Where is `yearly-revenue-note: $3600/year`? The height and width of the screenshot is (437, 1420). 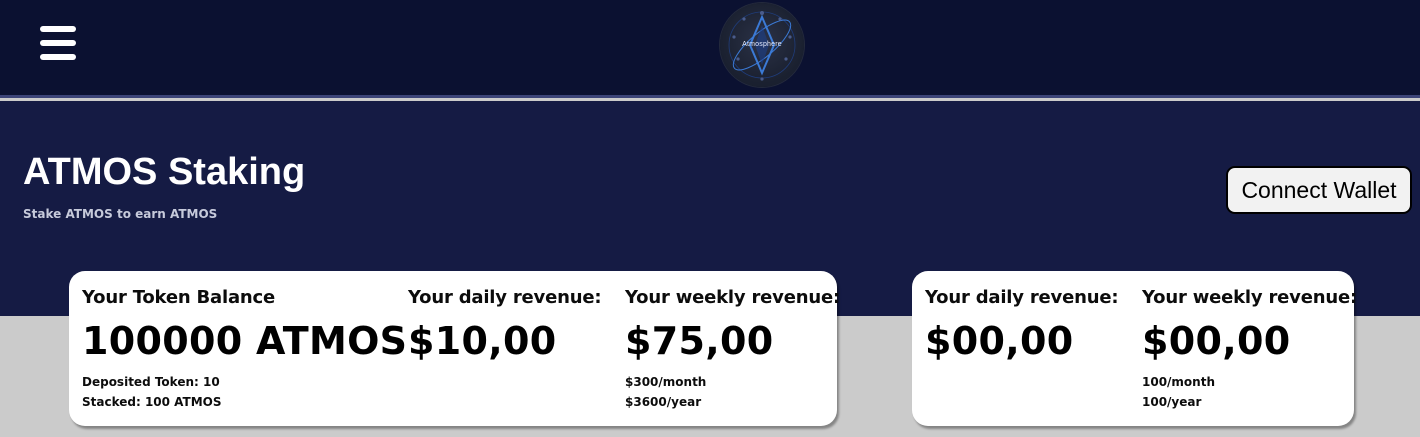
yearly-revenue-note: $3600/year is located at coordinates (663, 402).